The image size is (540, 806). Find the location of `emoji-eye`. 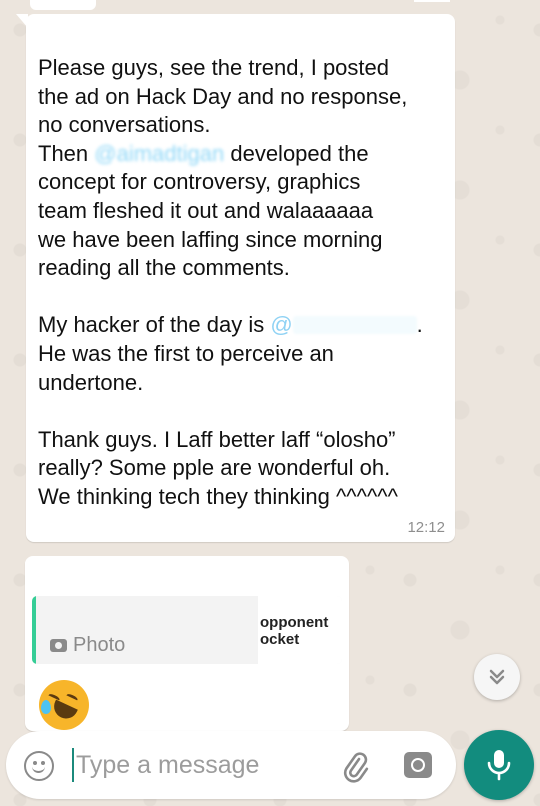

emoji-eye is located at coordinates (72, 697).